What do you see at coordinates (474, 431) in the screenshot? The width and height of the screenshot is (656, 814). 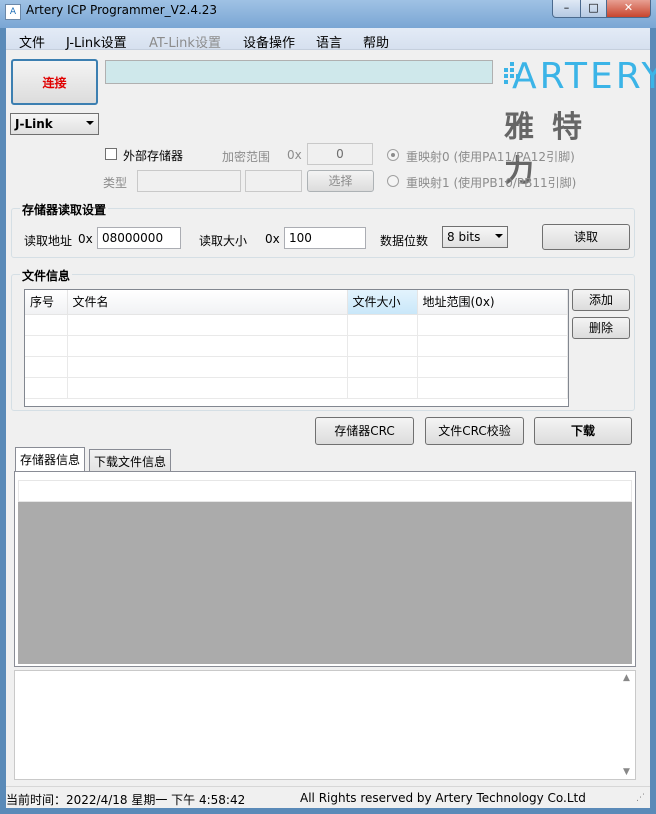 I see `file-crc-button: 文件CRC校验` at bounding box center [474, 431].